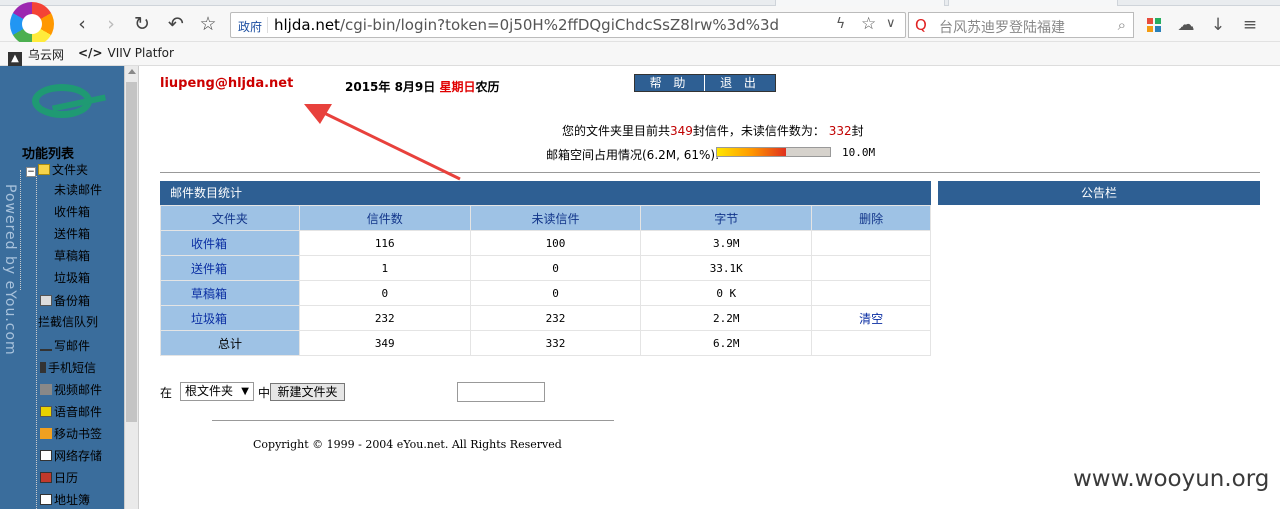 This screenshot has height=510, width=1280. I want to click on help-button: 帮 助, so click(670, 83).